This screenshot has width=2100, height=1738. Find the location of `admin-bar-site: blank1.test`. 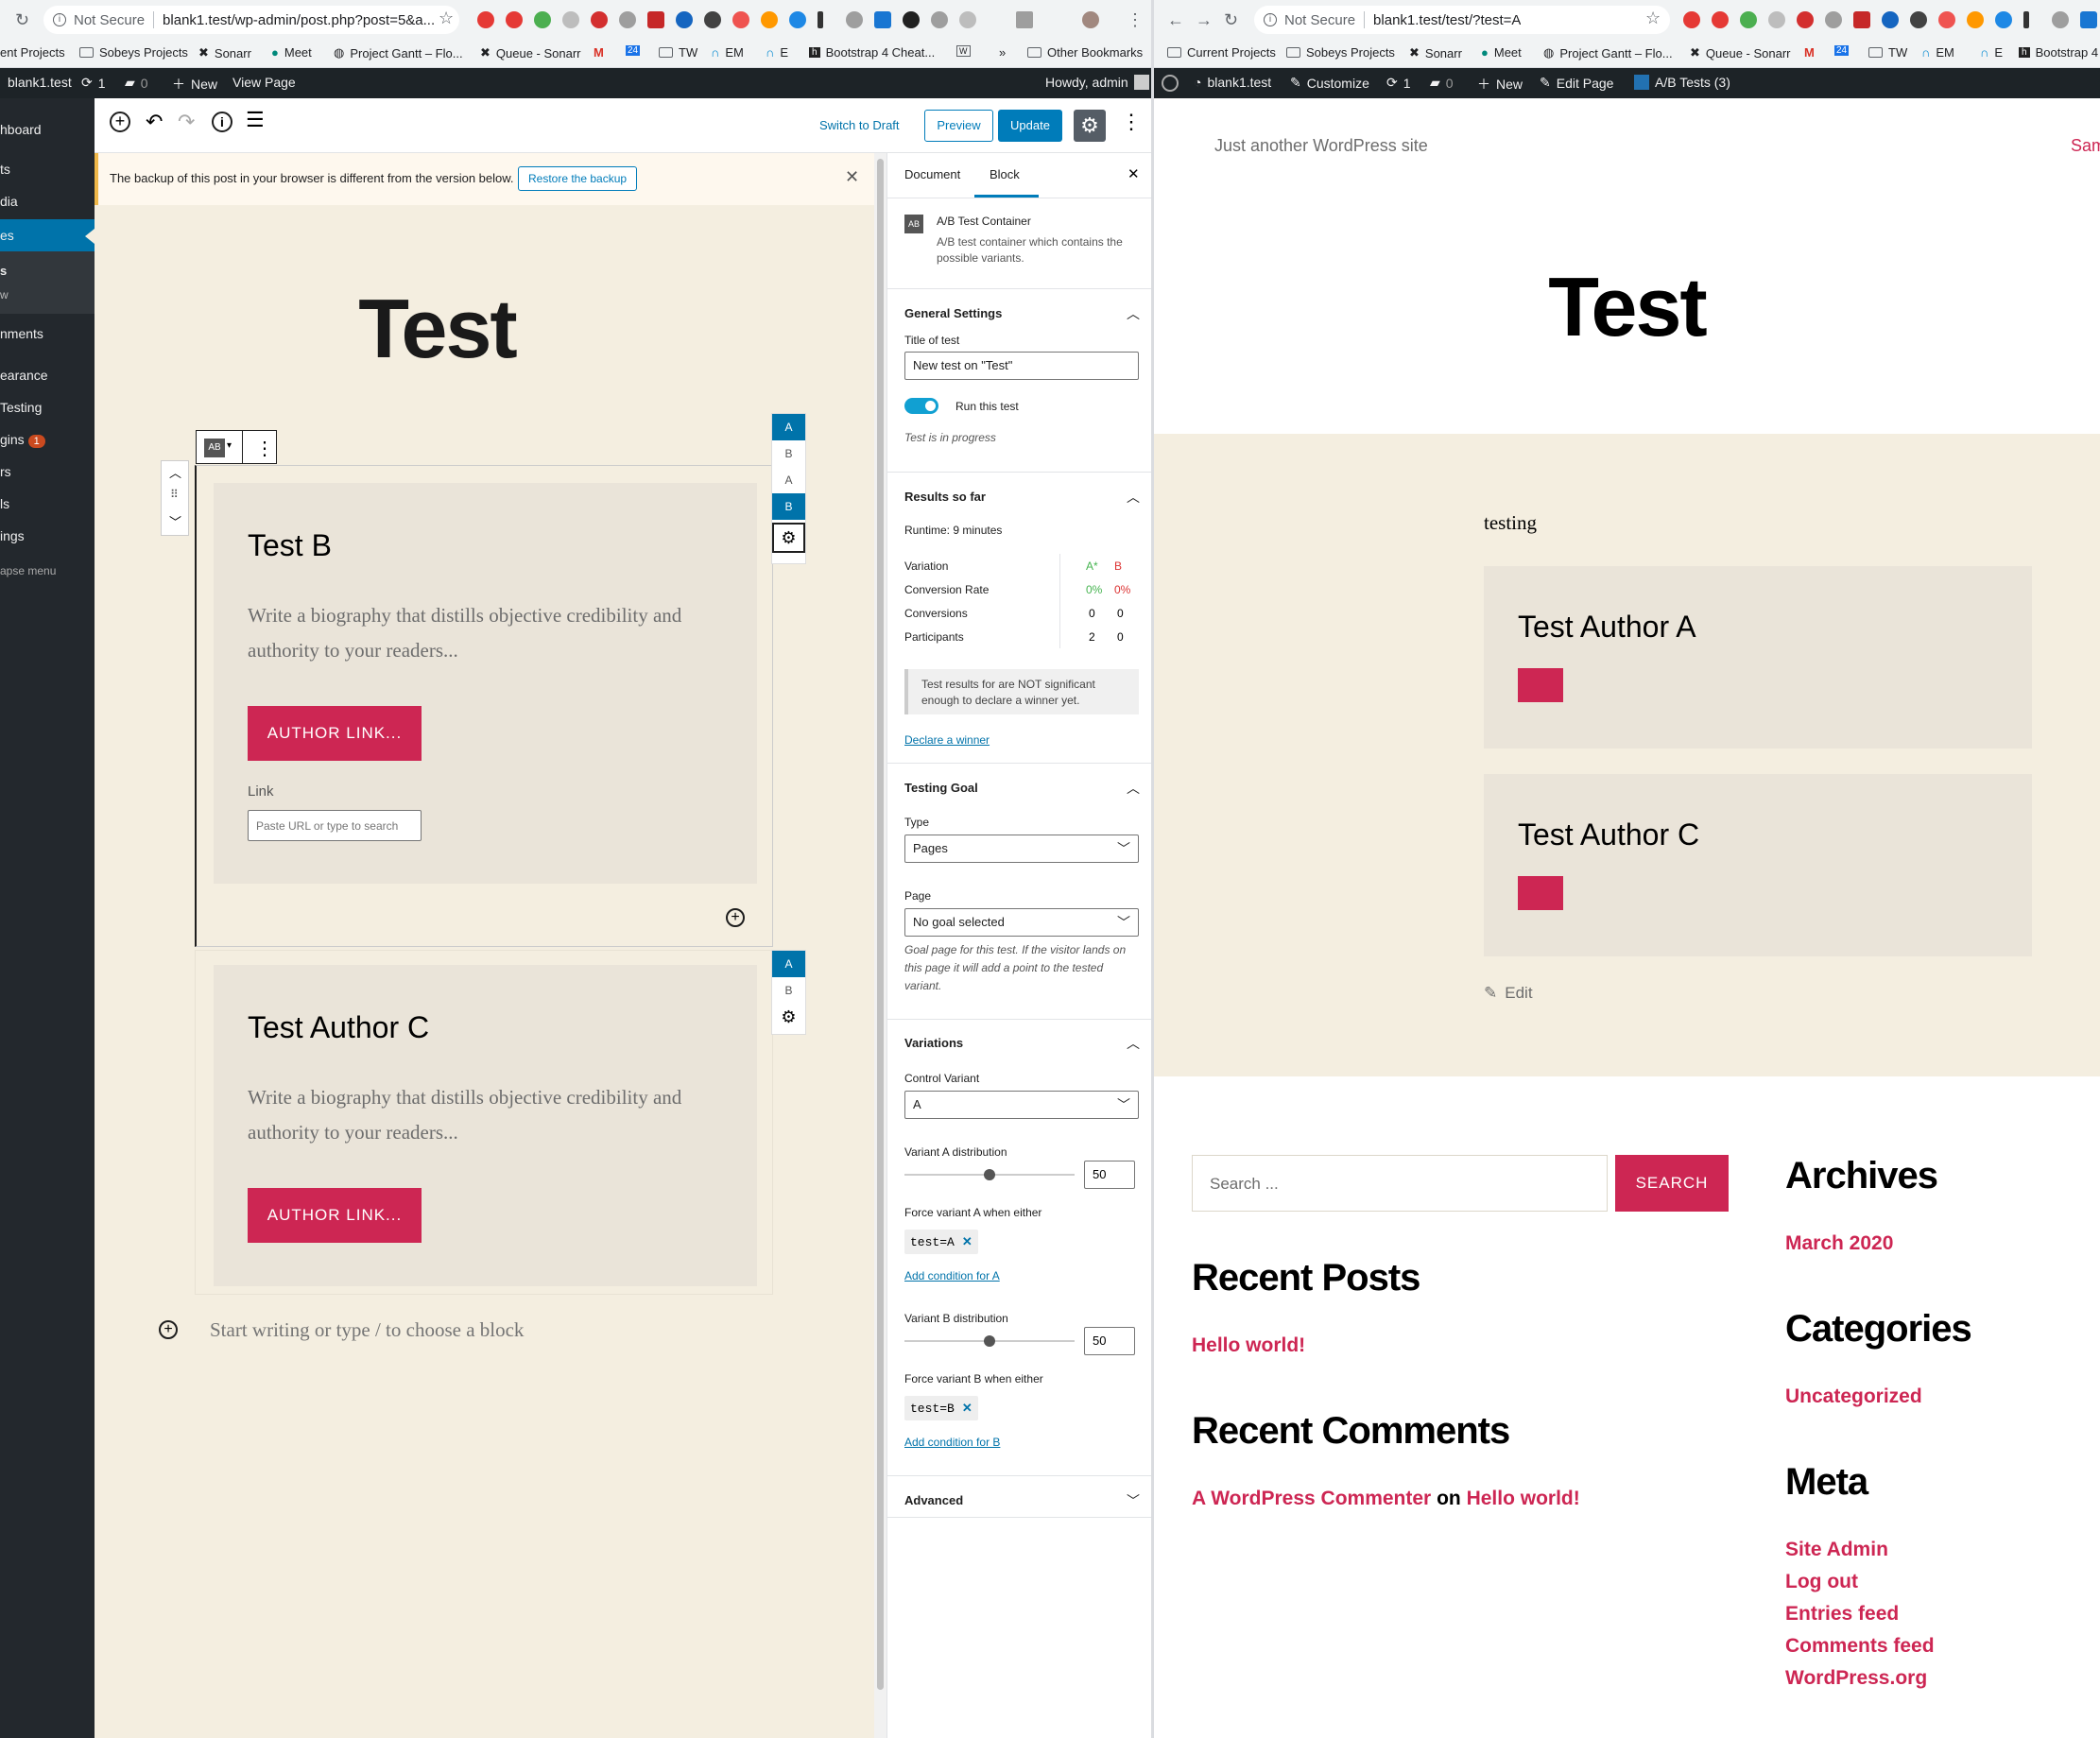

admin-bar-site: blank1.test is located at coordinates (40, 83).